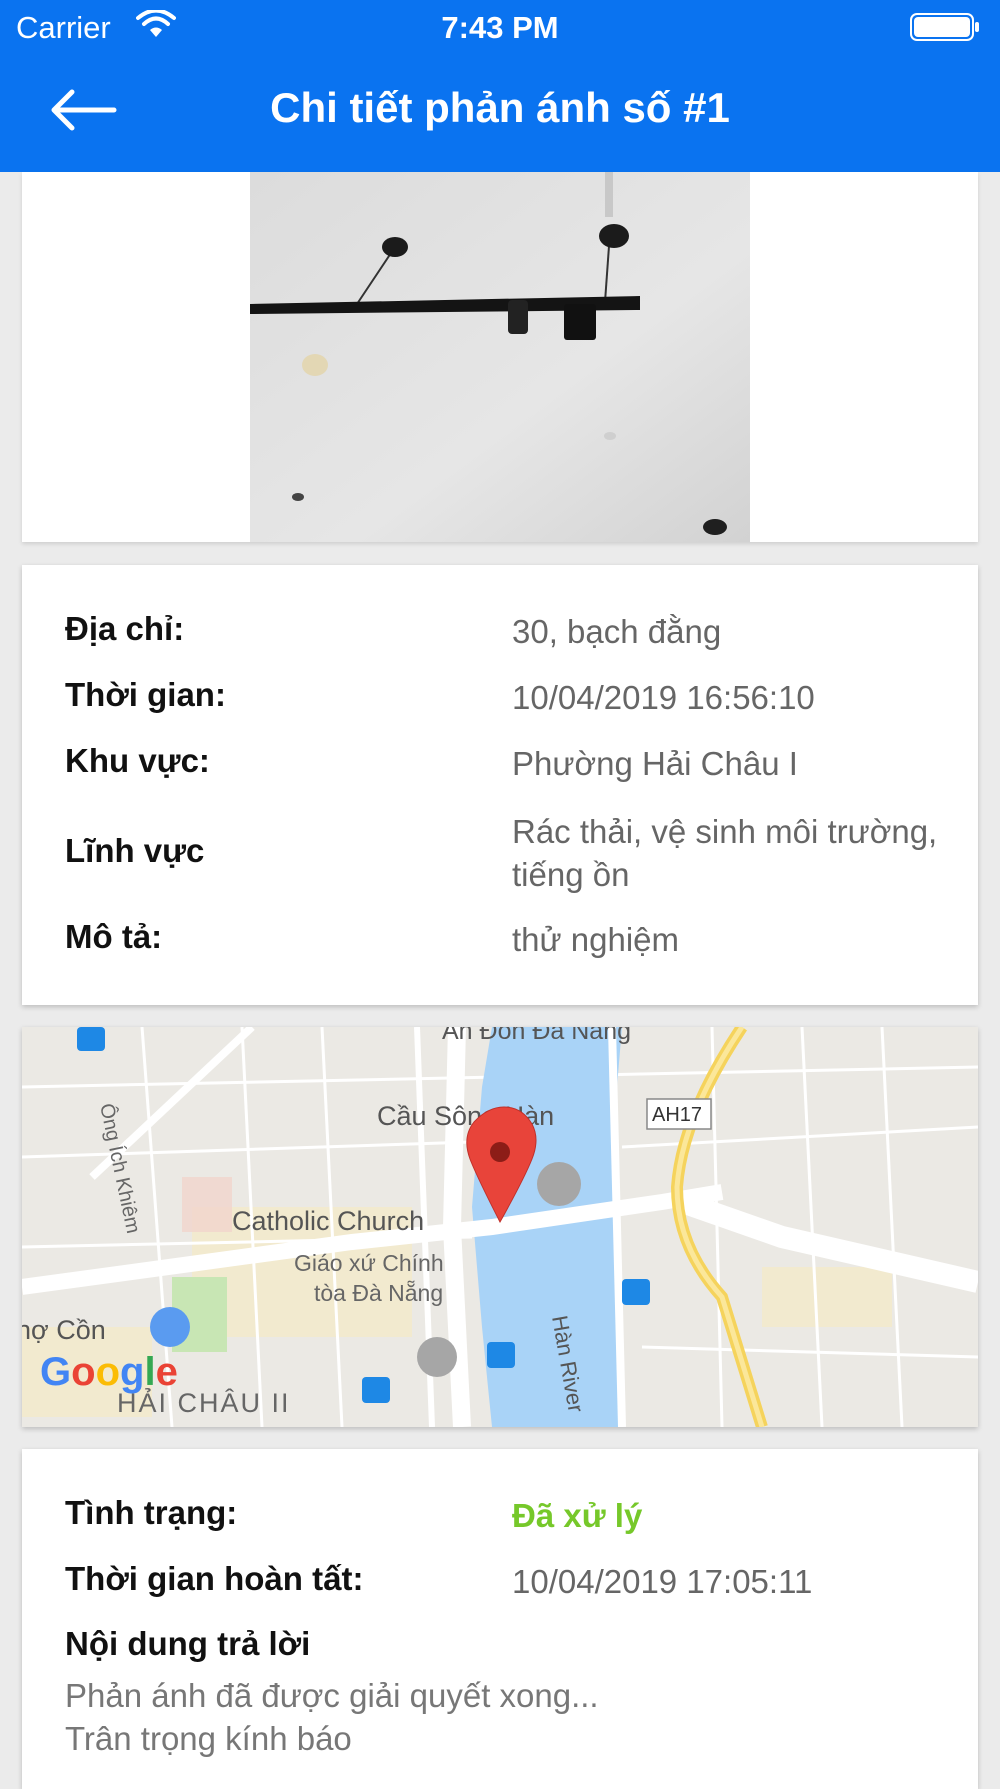 This screenshot has height=1789, width=1000. I want to click on map-label-route: AH17, so click(677, 1115).